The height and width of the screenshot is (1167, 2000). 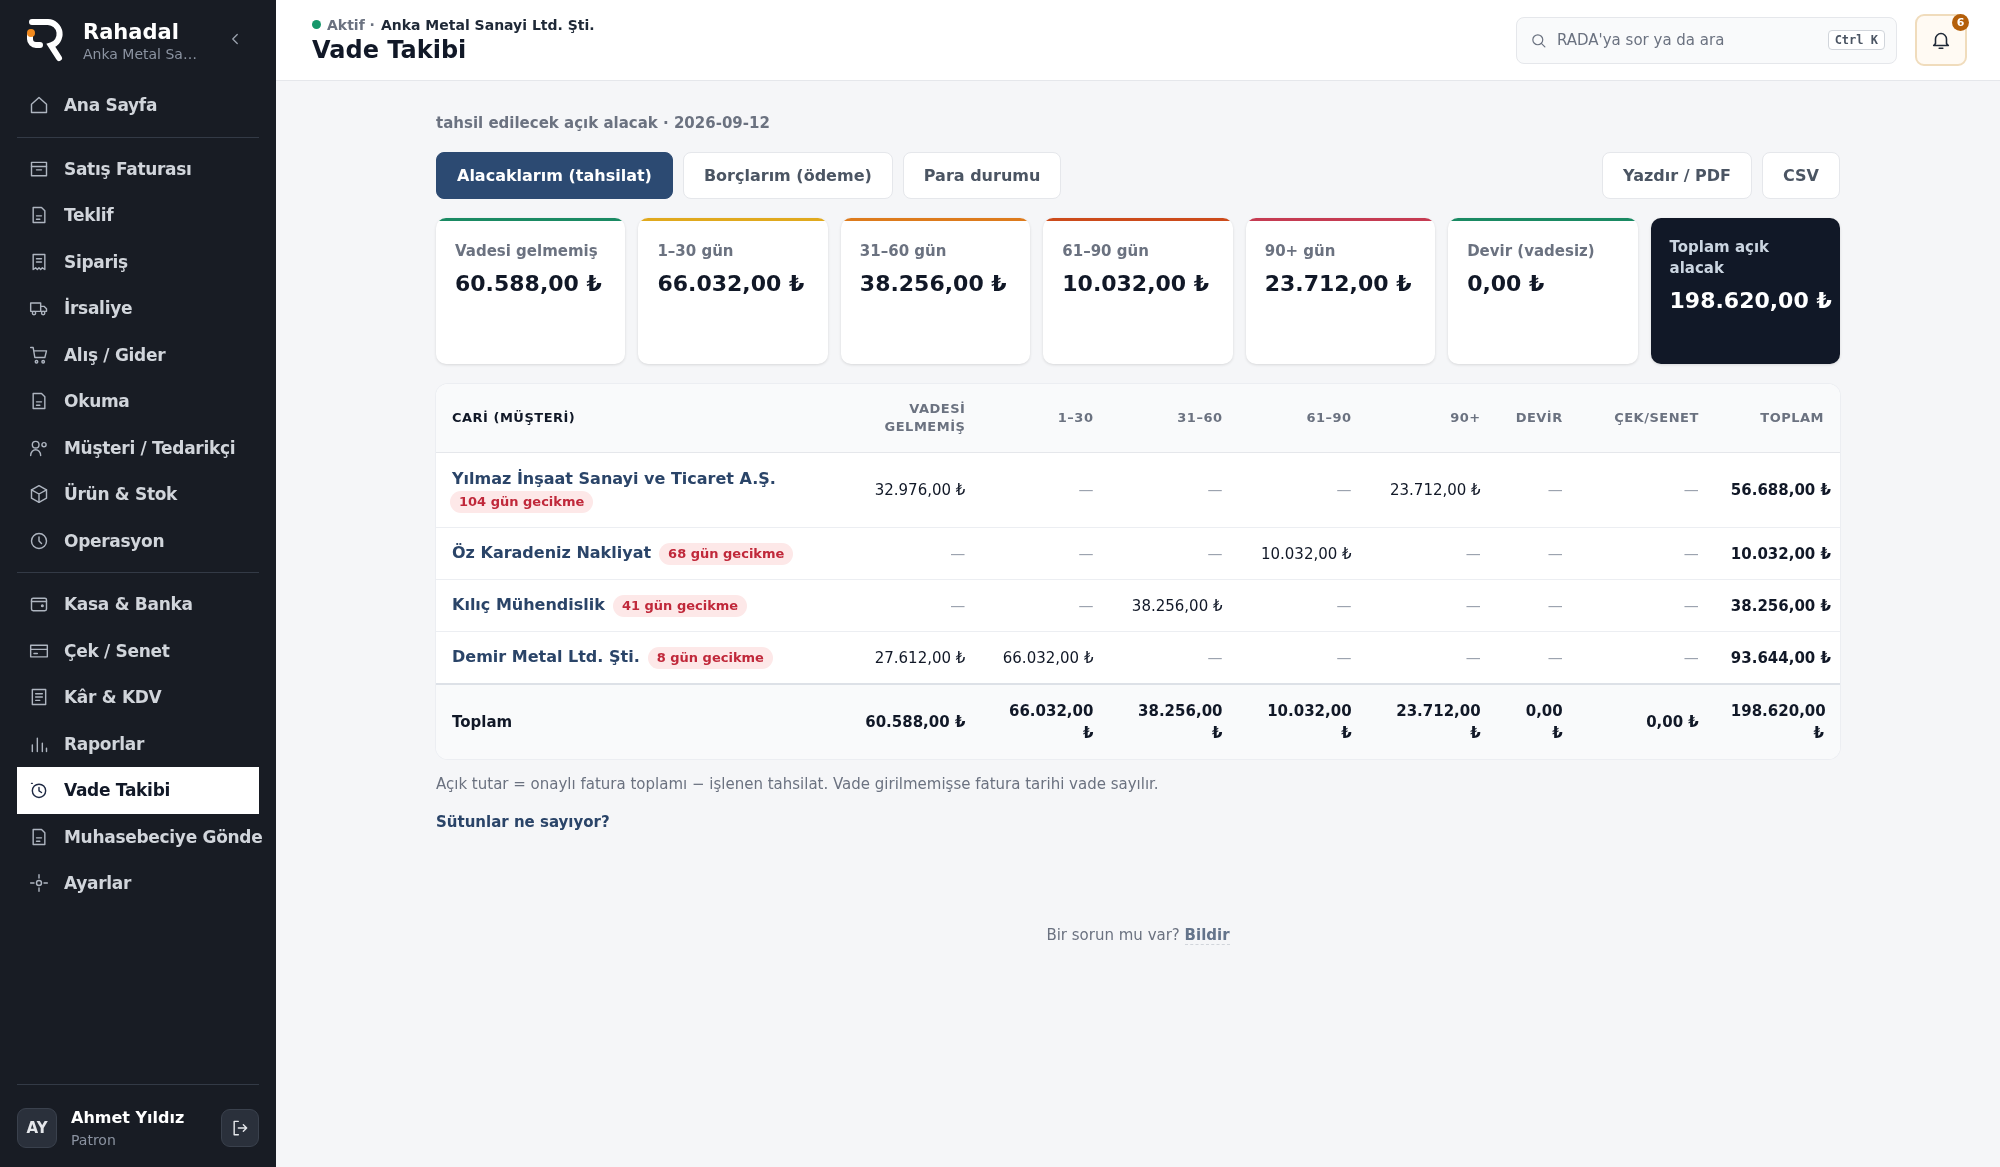 What do you see at coordinates (138, 697) in the screenshot?
I see `sidebar-item: Kâr & KDV` at bounding box center [138, 697].